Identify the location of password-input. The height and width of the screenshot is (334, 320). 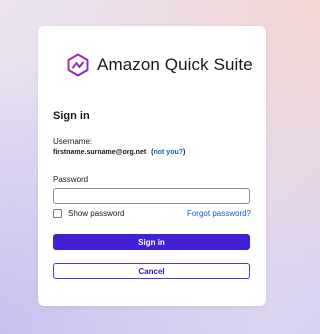
(151, 196).